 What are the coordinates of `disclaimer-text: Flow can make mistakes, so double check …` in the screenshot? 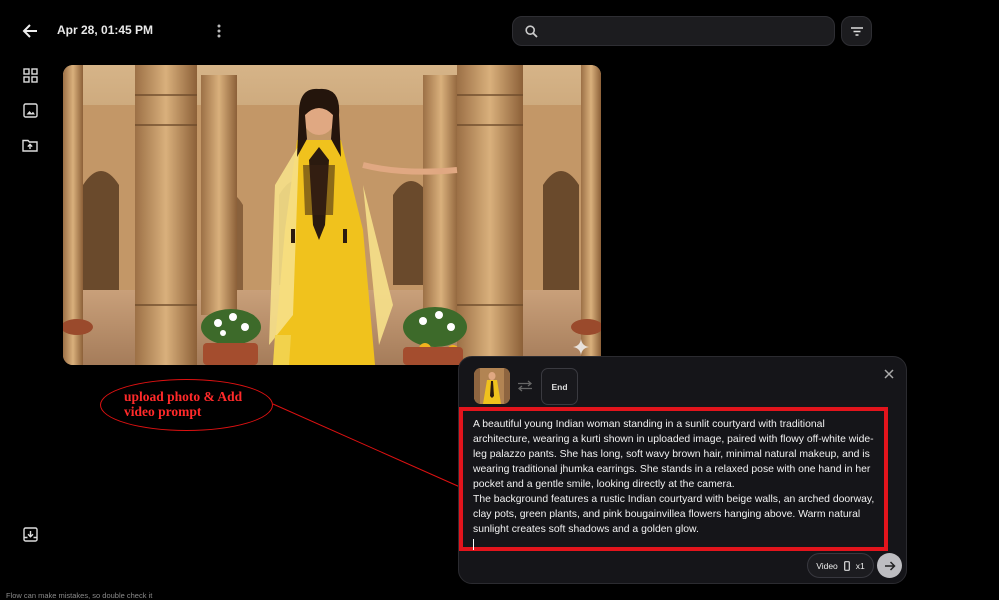 It's located at (79, 595).